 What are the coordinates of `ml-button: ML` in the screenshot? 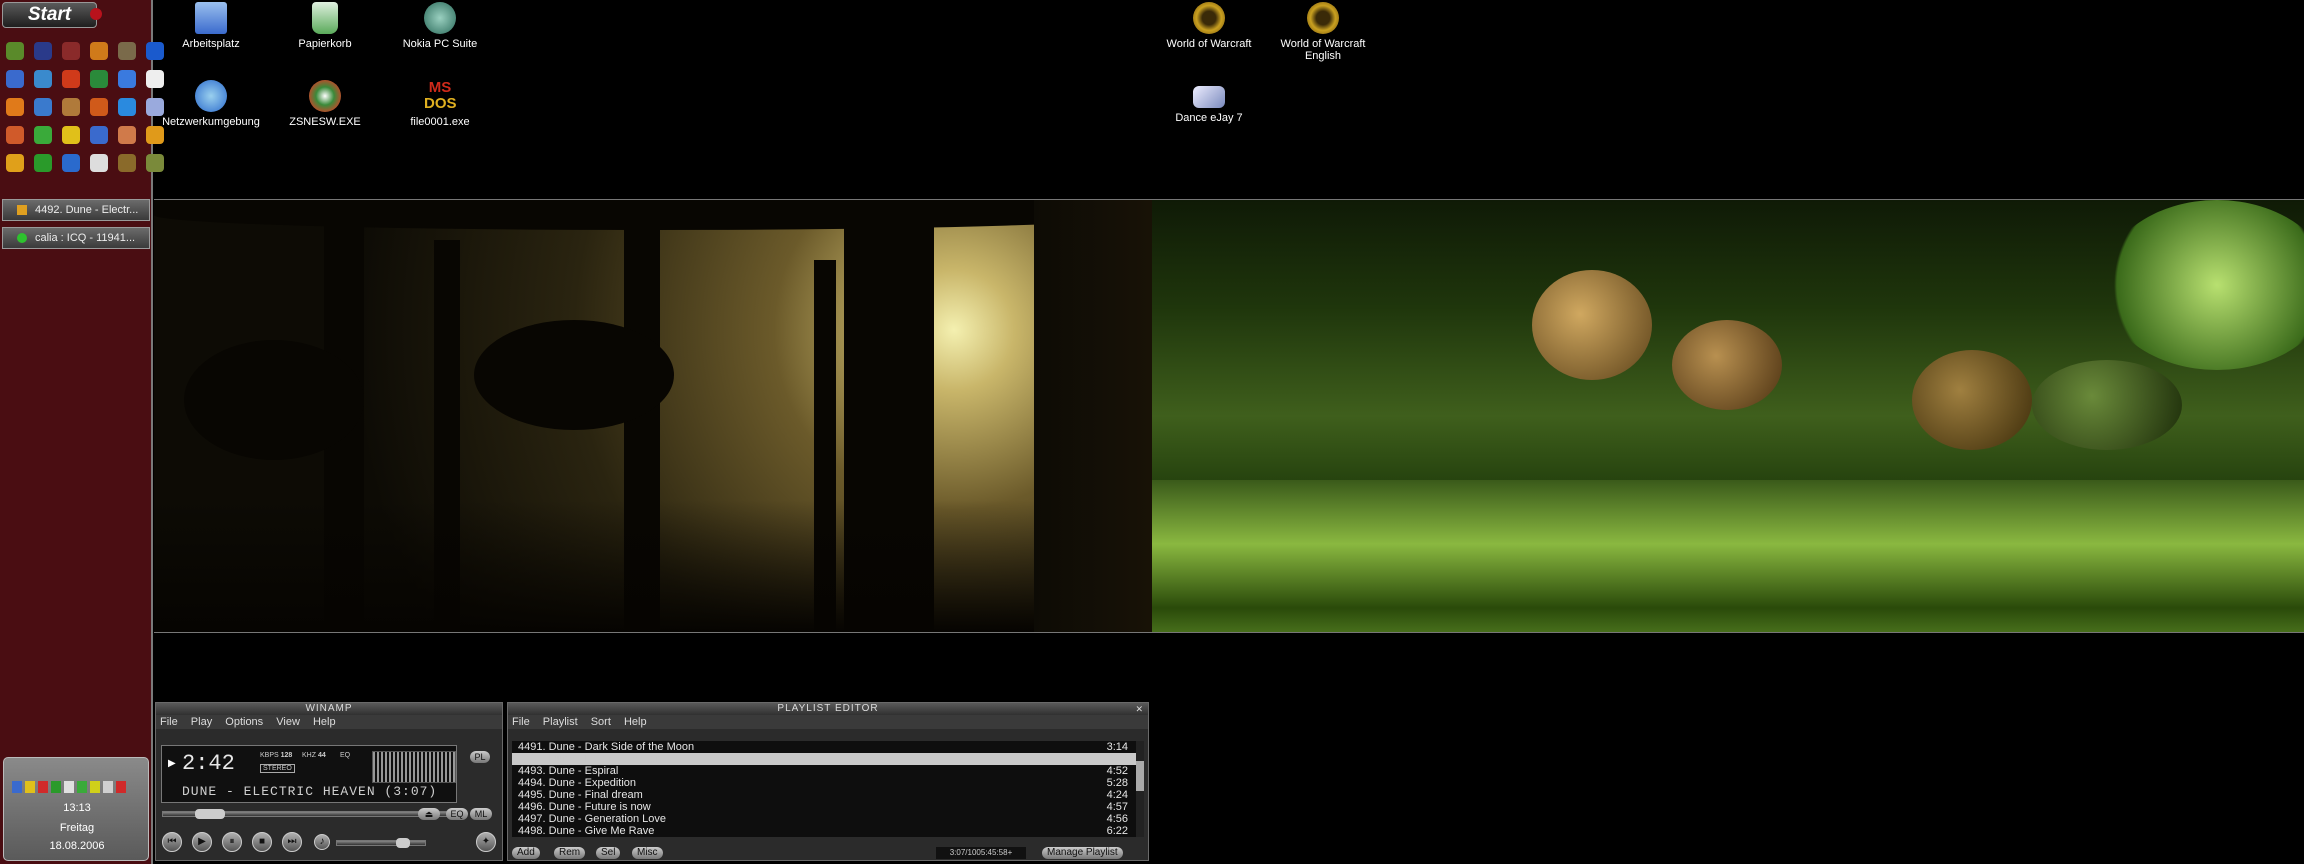 It's located at (481, 814).